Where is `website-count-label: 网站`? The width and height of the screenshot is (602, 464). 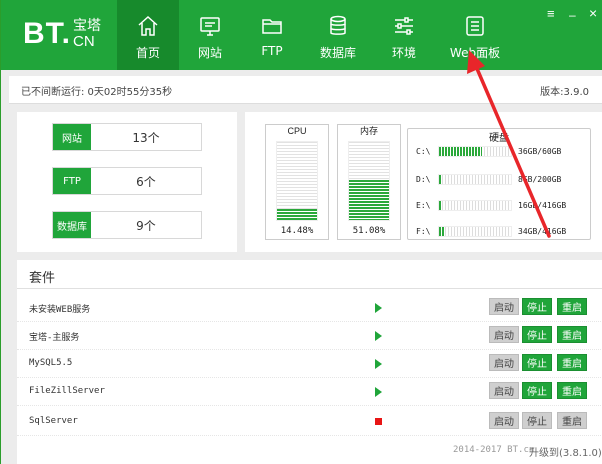
website-count-label: 网站 is located at coordinates (72, 137).